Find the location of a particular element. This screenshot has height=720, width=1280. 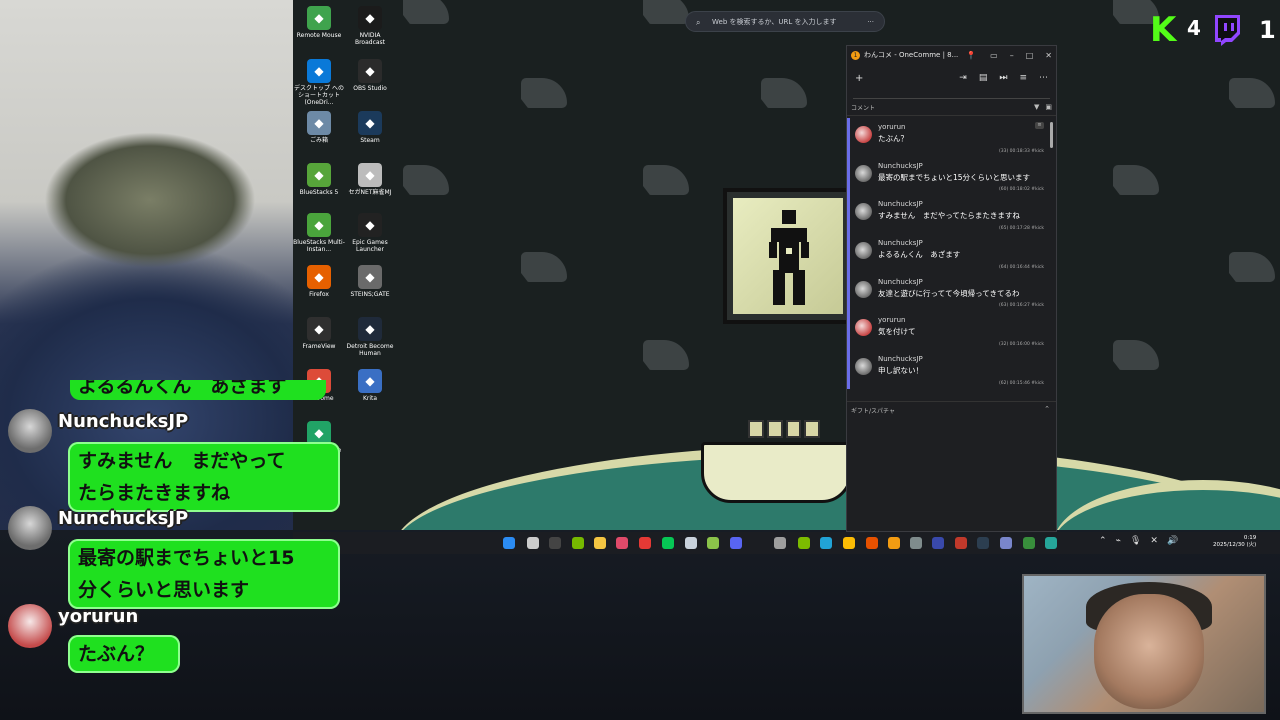

comment-text: 申し訳ない！ is located at coordinates (900, 371).